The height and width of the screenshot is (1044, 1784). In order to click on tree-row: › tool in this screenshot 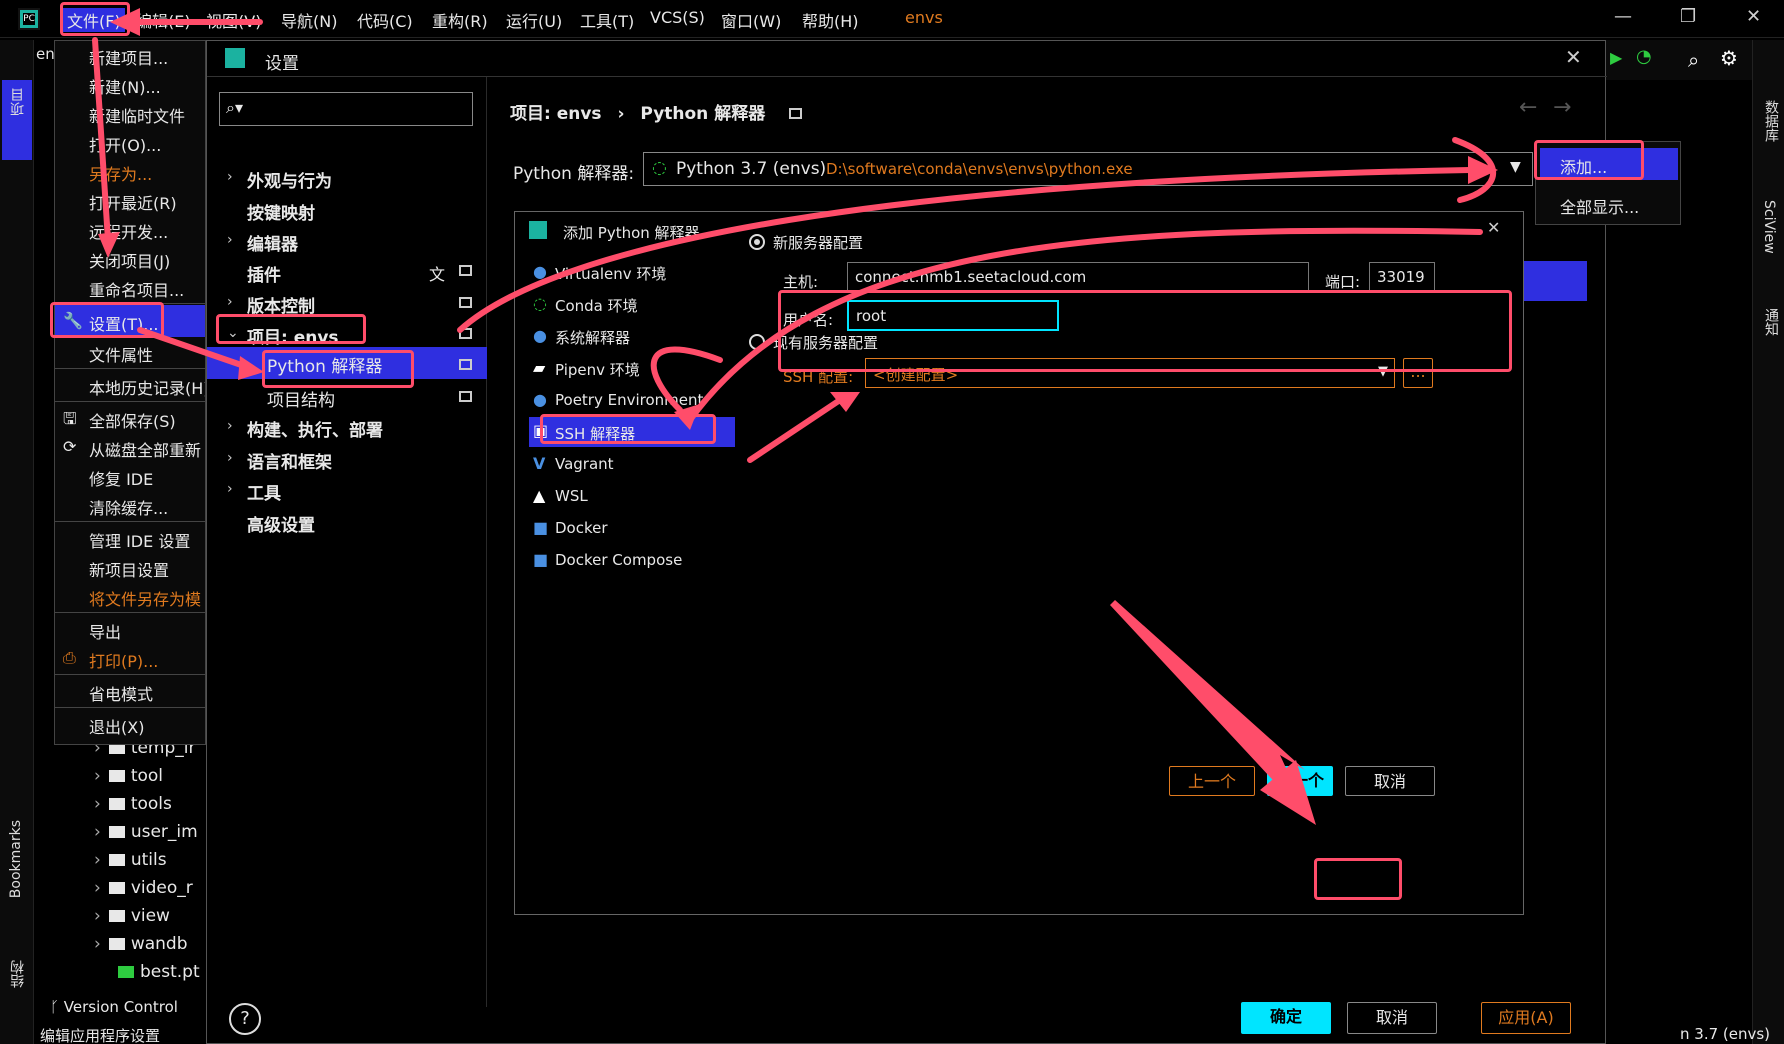, I will do `click(128, 776)`.